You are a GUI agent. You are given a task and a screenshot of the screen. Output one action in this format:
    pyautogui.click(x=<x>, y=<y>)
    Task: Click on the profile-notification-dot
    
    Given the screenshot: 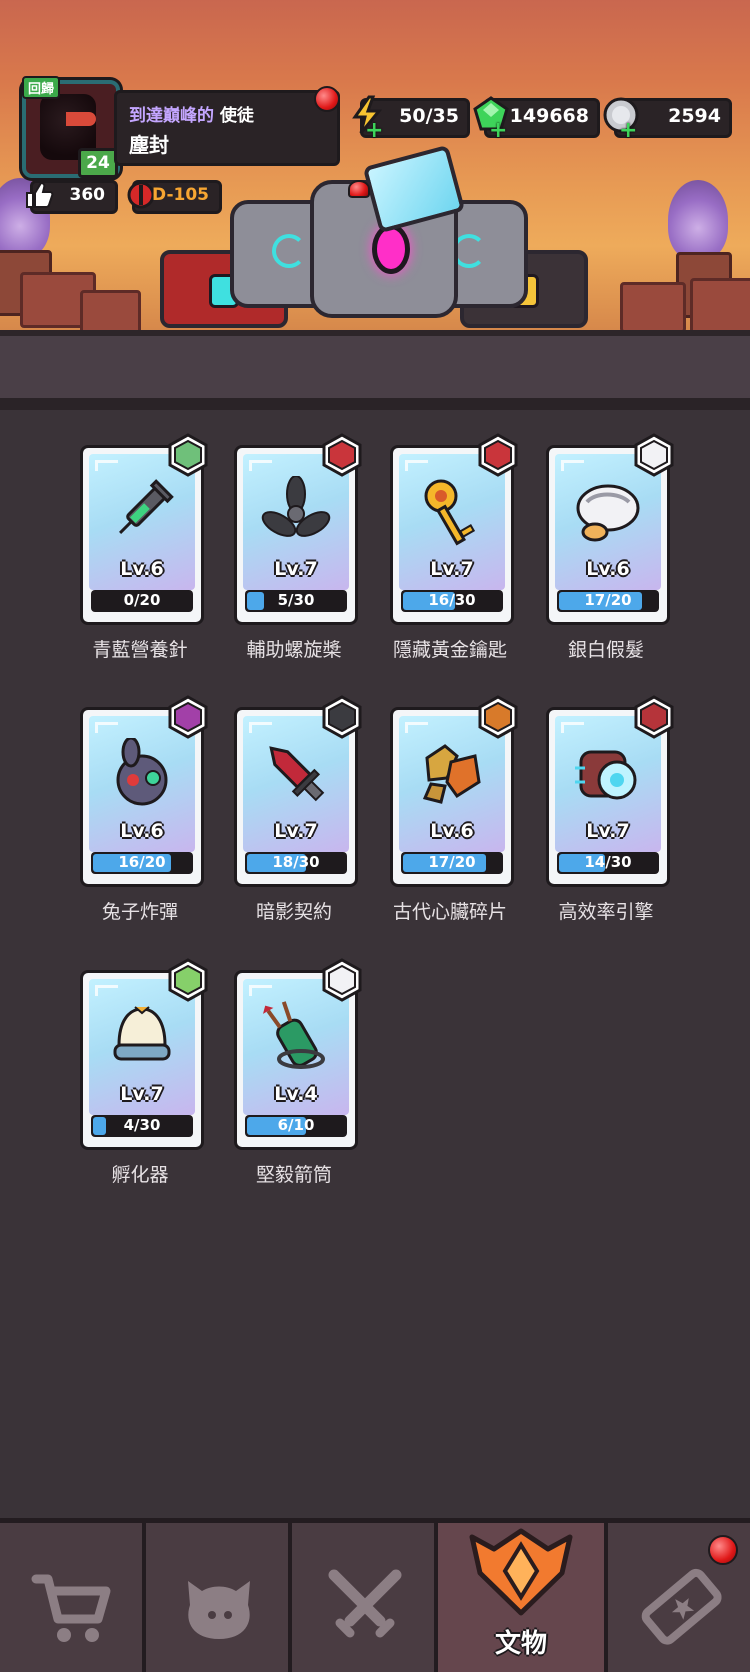 What is the action you would take?
    pyautogui.click(x=327, y=99)
    